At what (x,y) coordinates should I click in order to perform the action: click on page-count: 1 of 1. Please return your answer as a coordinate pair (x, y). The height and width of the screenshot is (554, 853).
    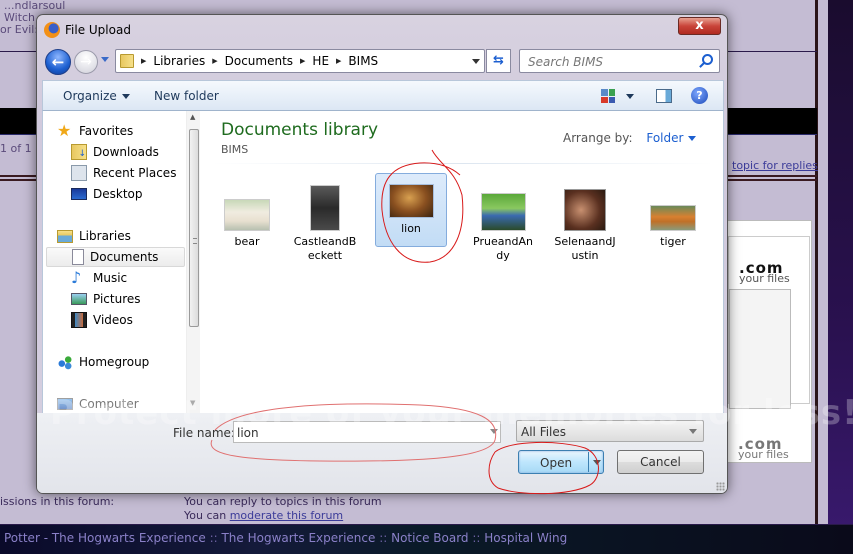
    Looking at the image, I should click on (16, 148).